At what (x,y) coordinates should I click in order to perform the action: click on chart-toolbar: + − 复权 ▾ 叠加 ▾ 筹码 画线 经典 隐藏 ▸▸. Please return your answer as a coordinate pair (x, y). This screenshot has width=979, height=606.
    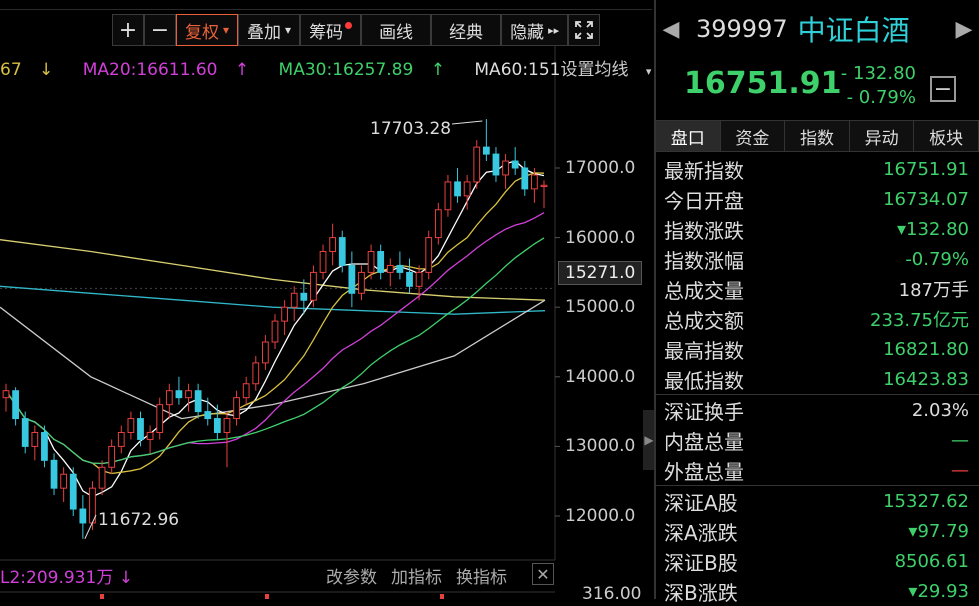
    Looking at the image, I should click on (356, 30).